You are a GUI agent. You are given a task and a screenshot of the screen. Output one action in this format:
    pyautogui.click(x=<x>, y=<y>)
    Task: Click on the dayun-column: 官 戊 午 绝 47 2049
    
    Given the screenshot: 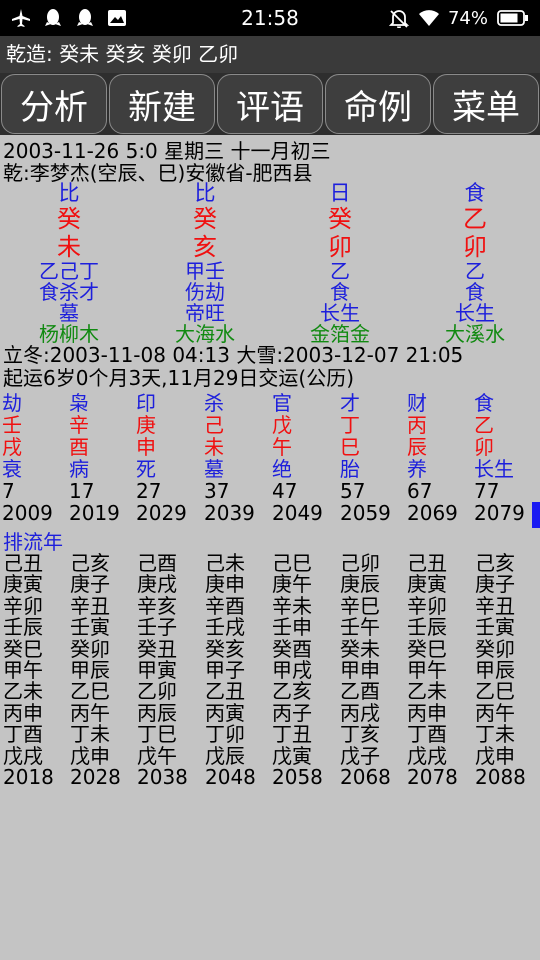 What is the action you would take?
    pyautogui.click(x=307, y=458)
    